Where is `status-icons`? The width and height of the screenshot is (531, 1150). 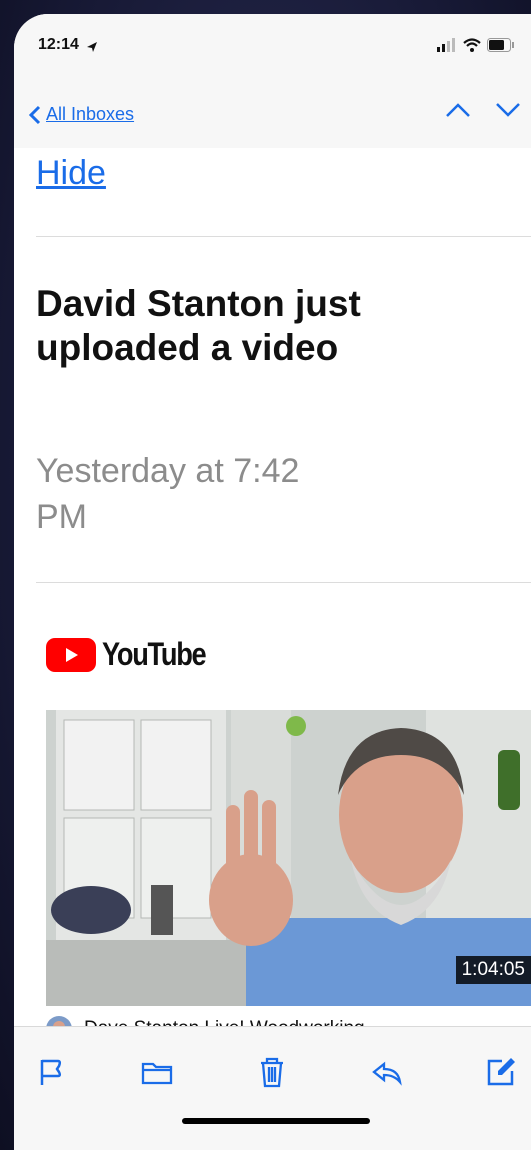
status-icons is located at coordinates (476, 45).